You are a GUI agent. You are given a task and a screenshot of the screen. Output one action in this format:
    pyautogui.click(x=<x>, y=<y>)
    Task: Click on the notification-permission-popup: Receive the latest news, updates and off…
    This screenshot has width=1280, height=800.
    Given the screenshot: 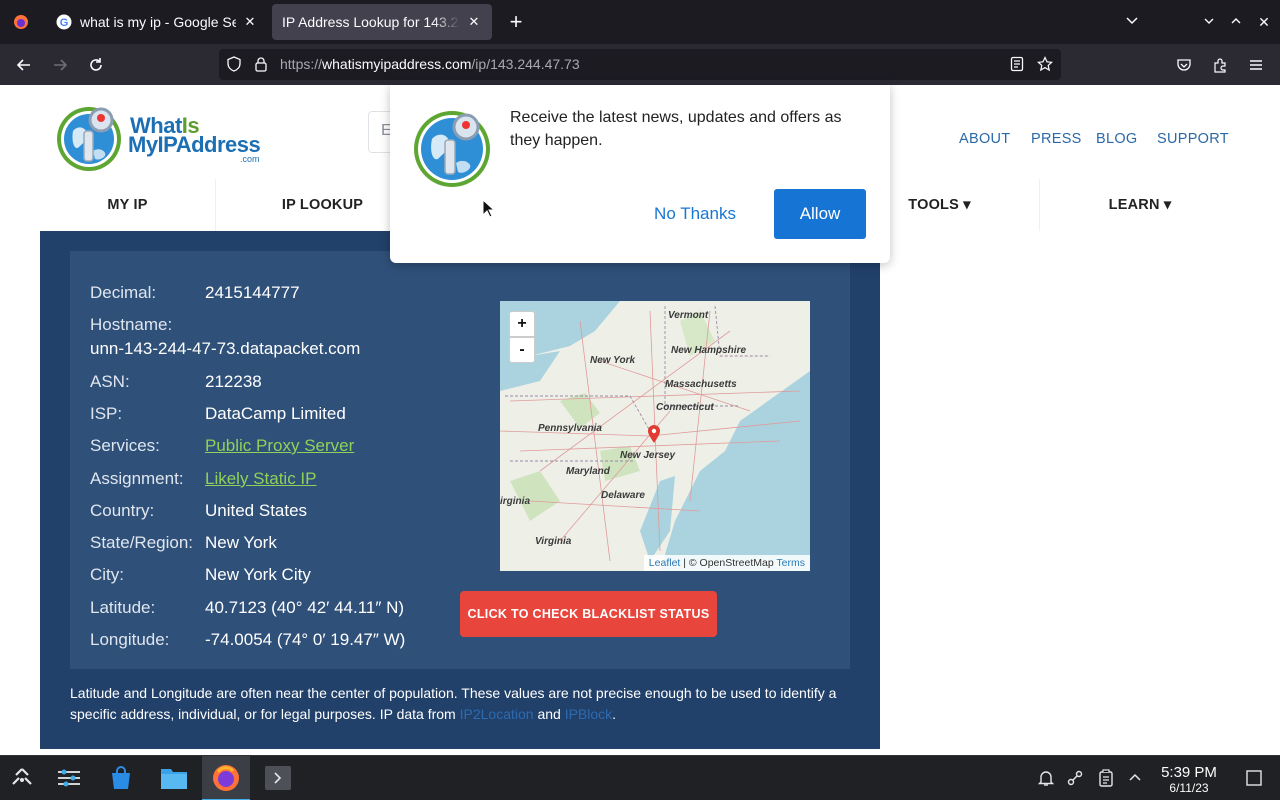 What is the action you would take?
    pyautogui.click(x=640, y=174)
    